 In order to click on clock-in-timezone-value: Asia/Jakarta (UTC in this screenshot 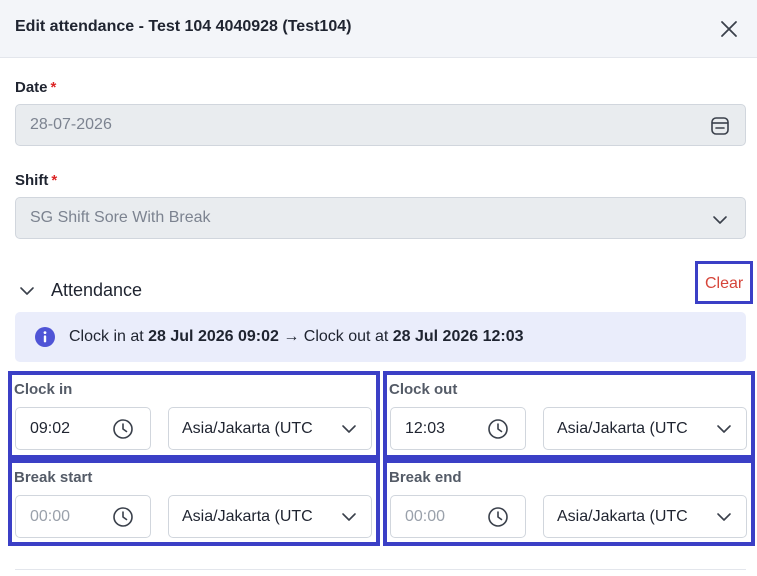, I will do `click(247, 428)`.